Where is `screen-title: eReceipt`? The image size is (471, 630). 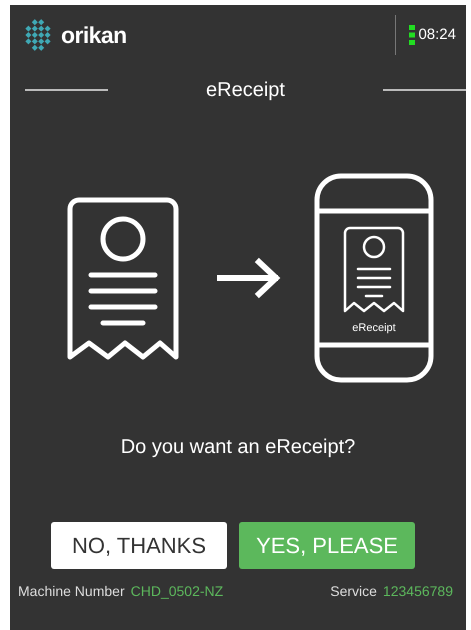
screen-title: eReceipt is located at coordinates (245, 90).